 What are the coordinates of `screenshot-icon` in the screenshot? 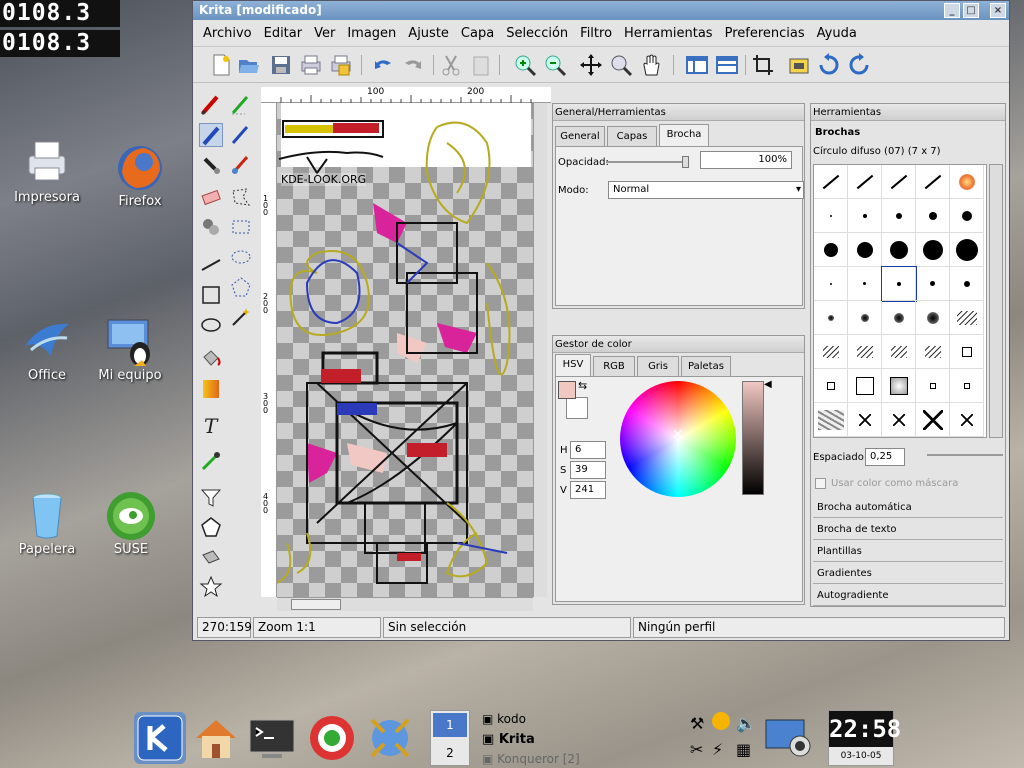 It's located at (788, 738).